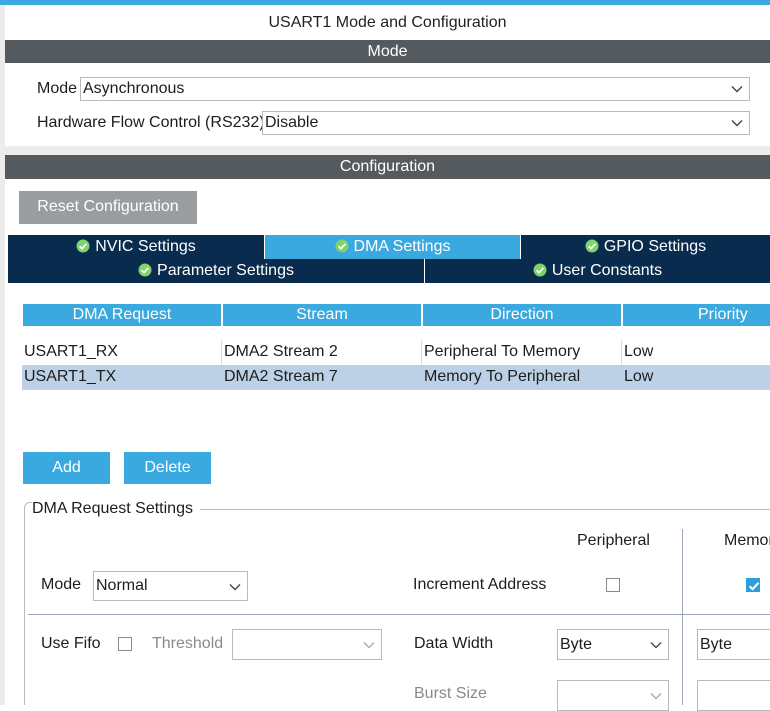 The height and width of the screenshot is (711, 770). Describe the element at coordinates (70, 376) in the screenshot. I see `table-cell: USART1_TX` at that location.